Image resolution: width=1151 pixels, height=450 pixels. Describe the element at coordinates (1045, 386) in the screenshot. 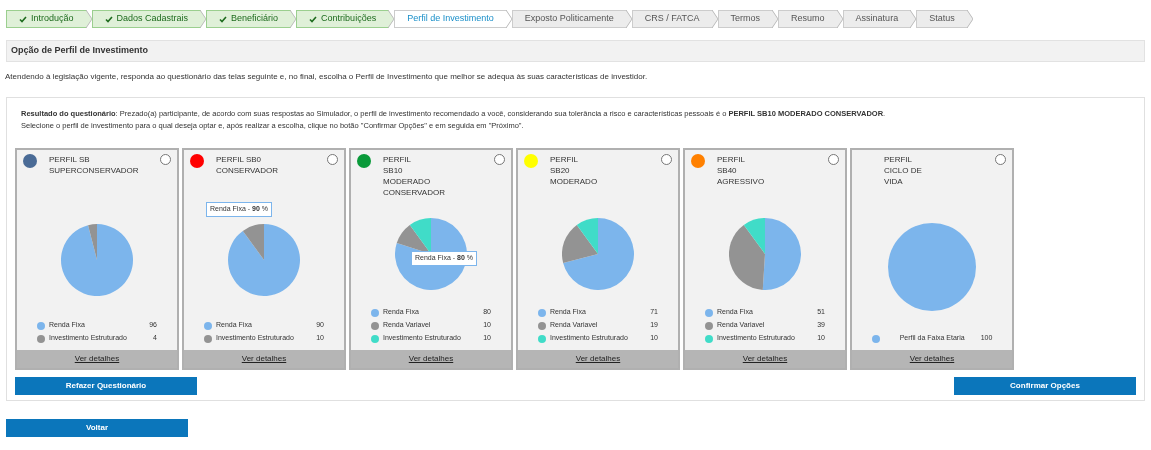

I see `confirm-options-button: Confirmar Opções` at that location.